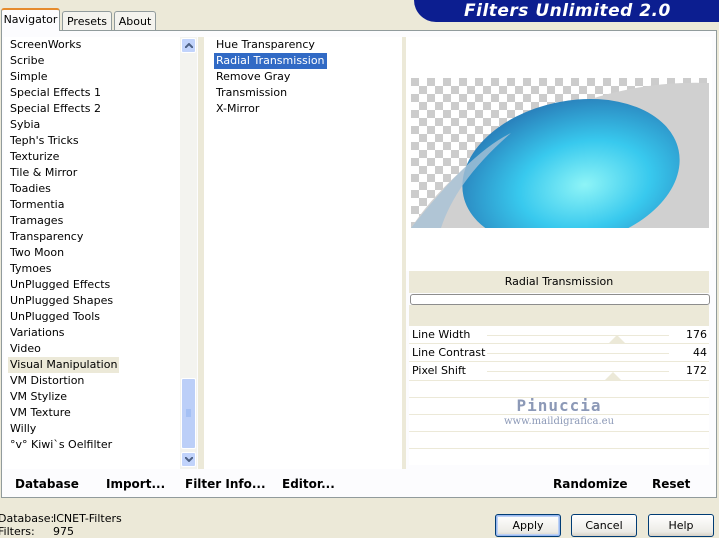 The image size is (719, 538). What do you see at coordinates (55, 109) in the screenshot?
I see `category-item: Special Effects 2` at bounding box center [55, 109].